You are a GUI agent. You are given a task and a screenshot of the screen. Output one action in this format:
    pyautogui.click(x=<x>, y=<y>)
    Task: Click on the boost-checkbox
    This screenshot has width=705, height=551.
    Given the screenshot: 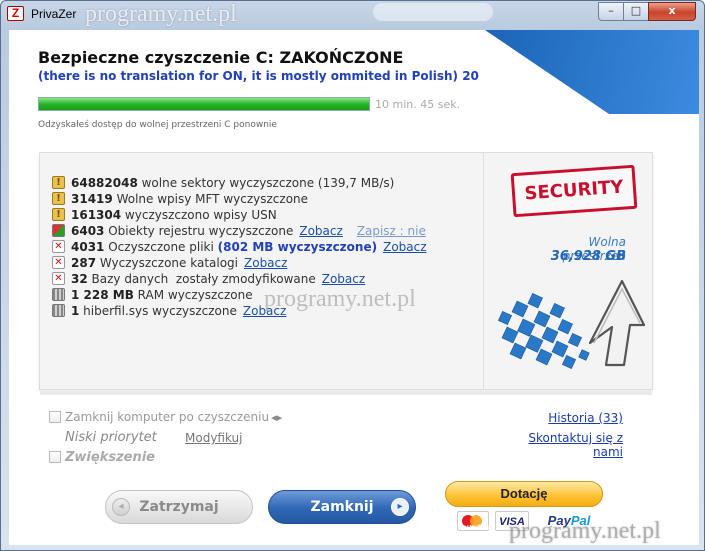 What is the action you would take?
    pyautogui.click(x=55, y=456)
    